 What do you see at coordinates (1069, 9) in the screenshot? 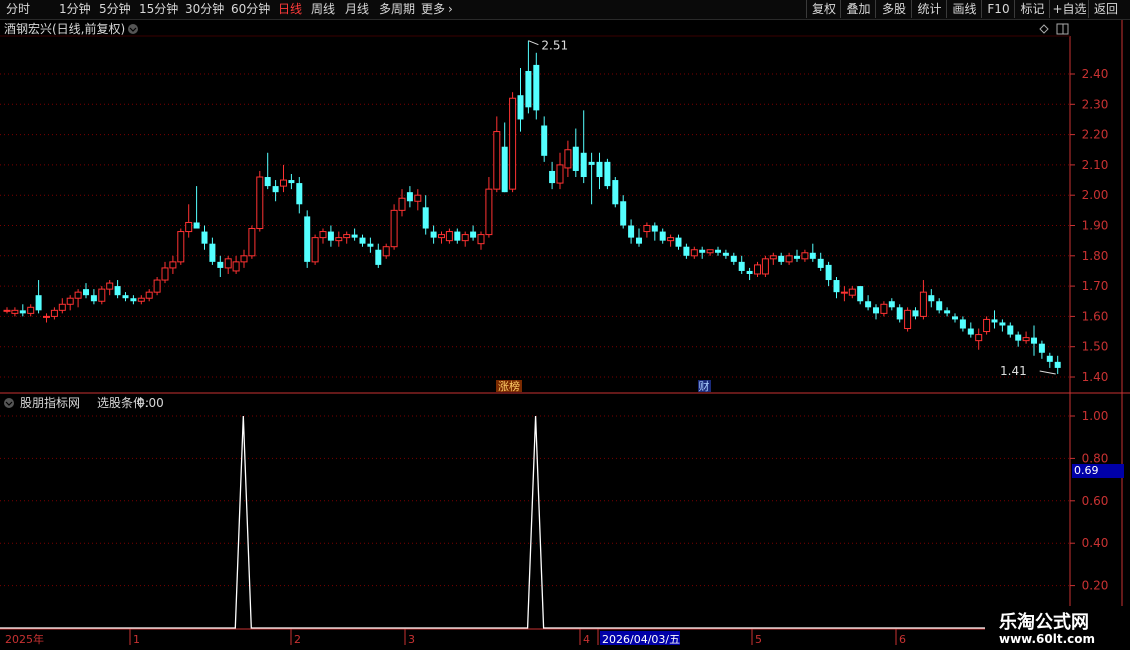
I see `toolbar-button-7: +自选` at bounding box center [1069, 9].